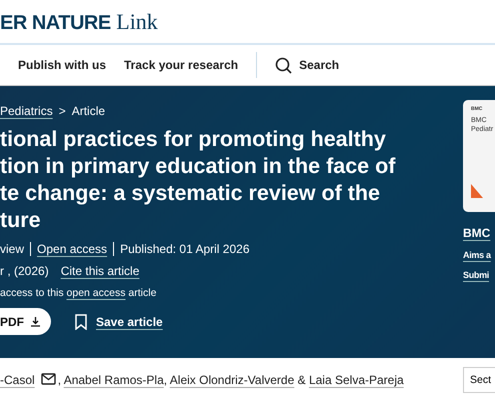  I want to click on journal-link: Aims a, so click(479, 255).